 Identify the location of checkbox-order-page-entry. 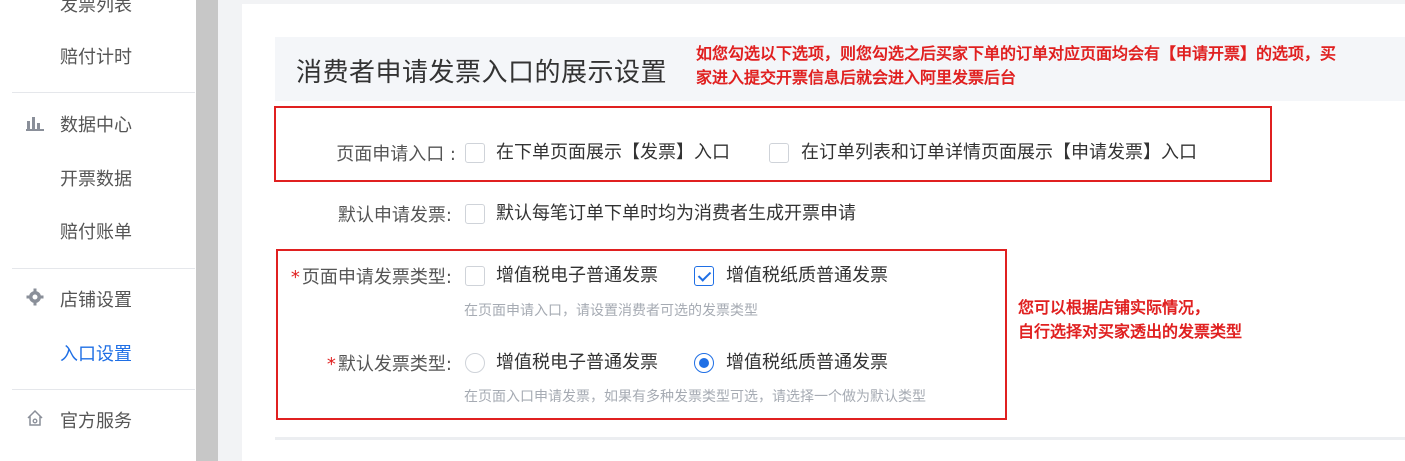
(475, 153).